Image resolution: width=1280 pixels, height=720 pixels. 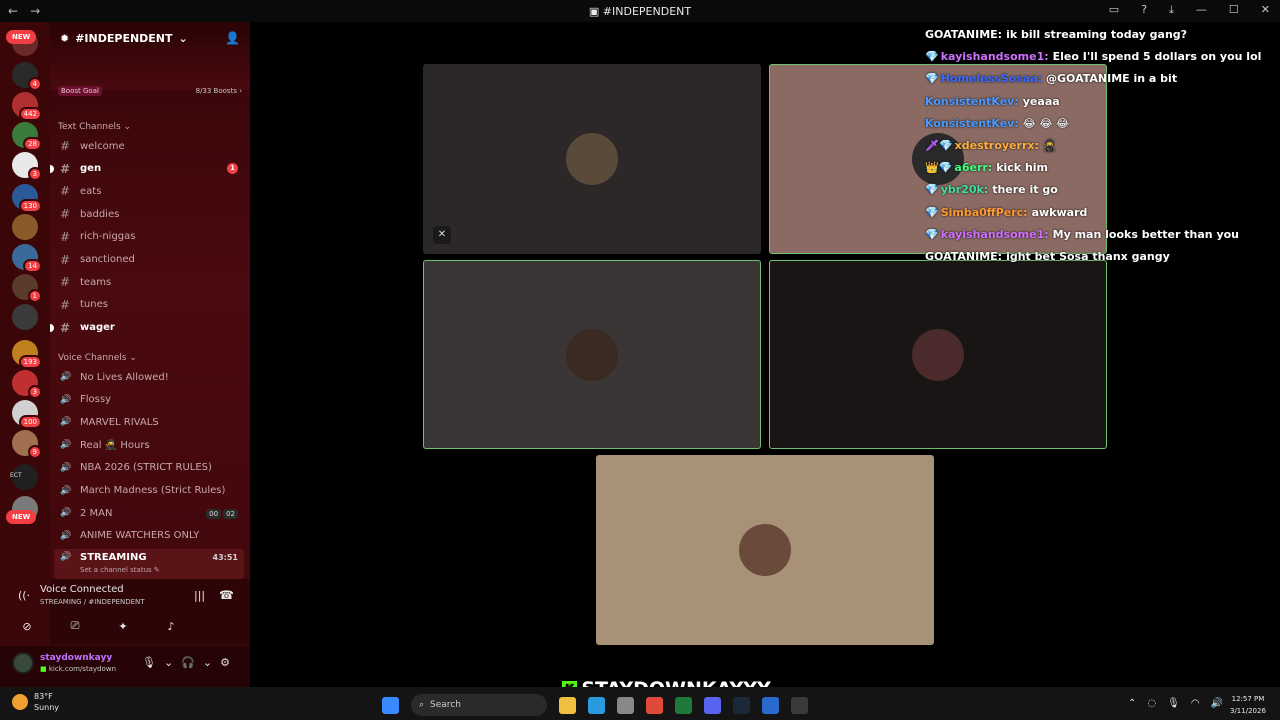 I want to click on server-icon: 130, so click(x=27, y=198).